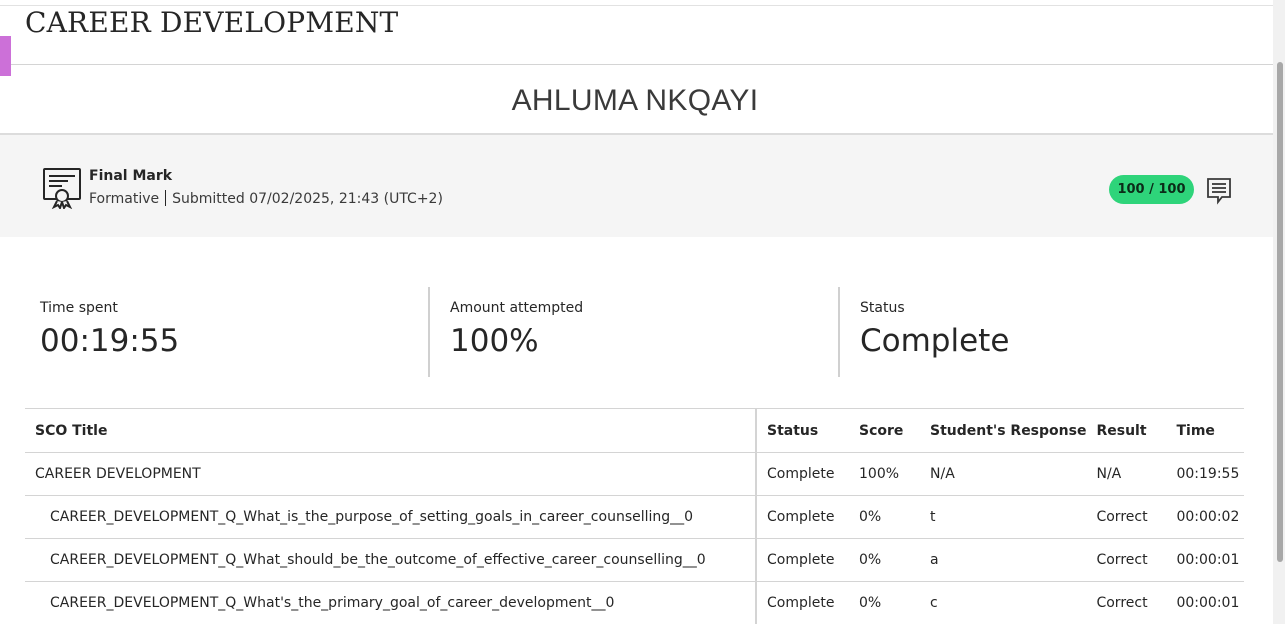  What do you see at coordinates (884, 430) in the screenshot?
I see `header-score: Score` at bounding box center [884, 430].